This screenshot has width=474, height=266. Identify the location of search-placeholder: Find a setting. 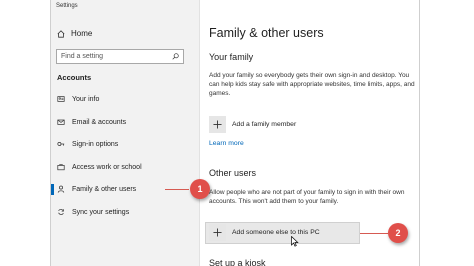
(82, 56).